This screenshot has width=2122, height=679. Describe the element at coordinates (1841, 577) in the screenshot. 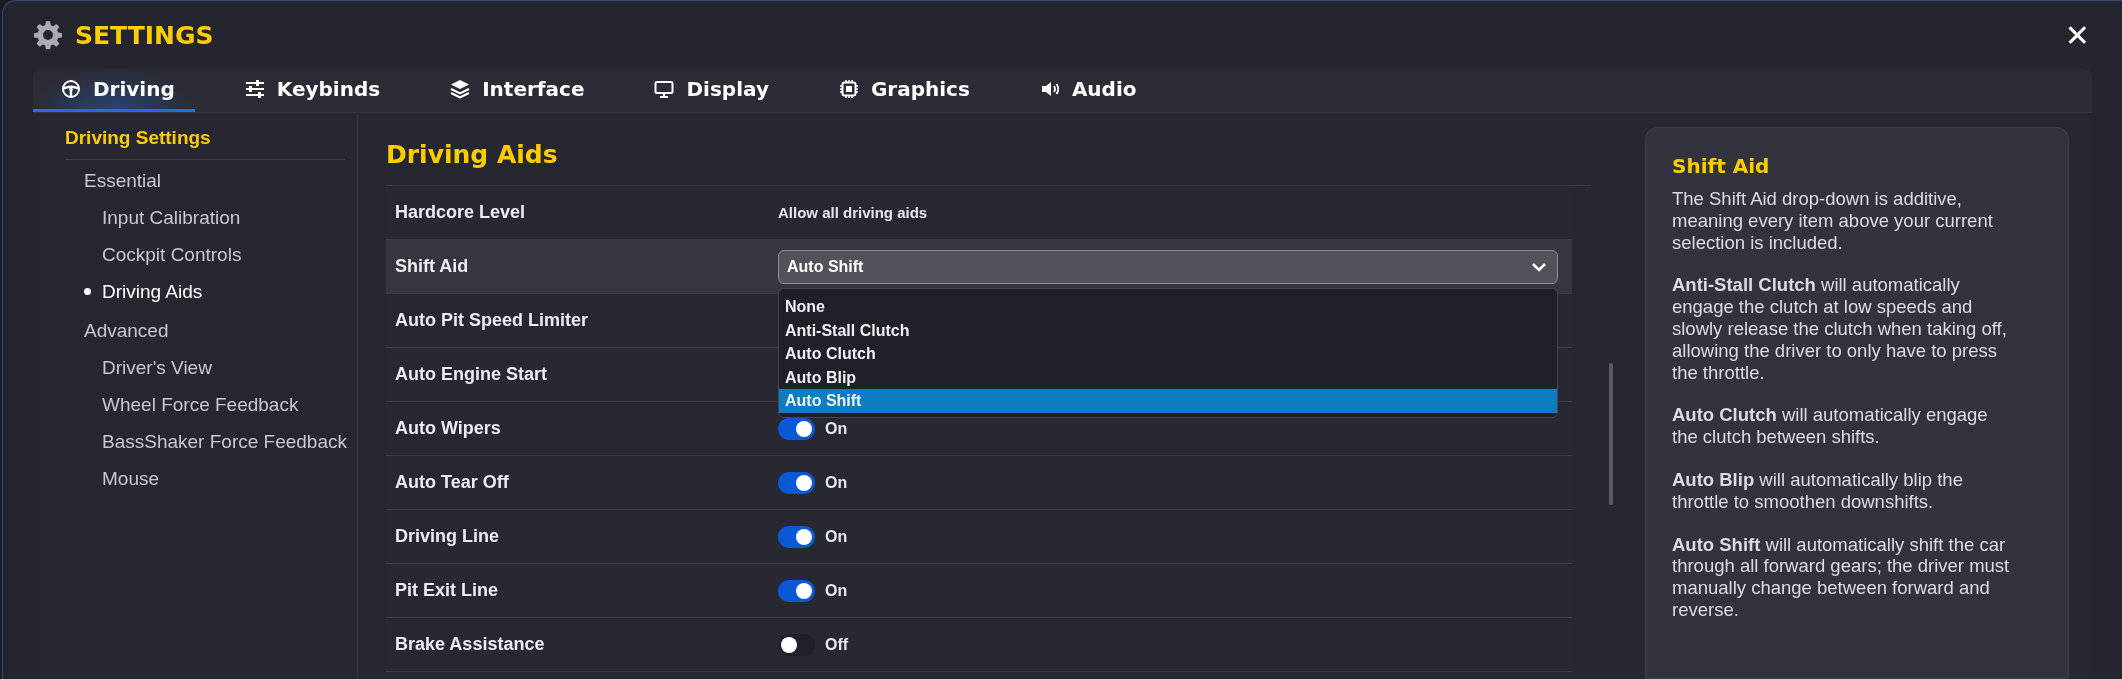

I see `help-paragraph: Auto Shift will automatically shift the car through all forward gears; the driver must manually change between forward and reverse.` at that location.